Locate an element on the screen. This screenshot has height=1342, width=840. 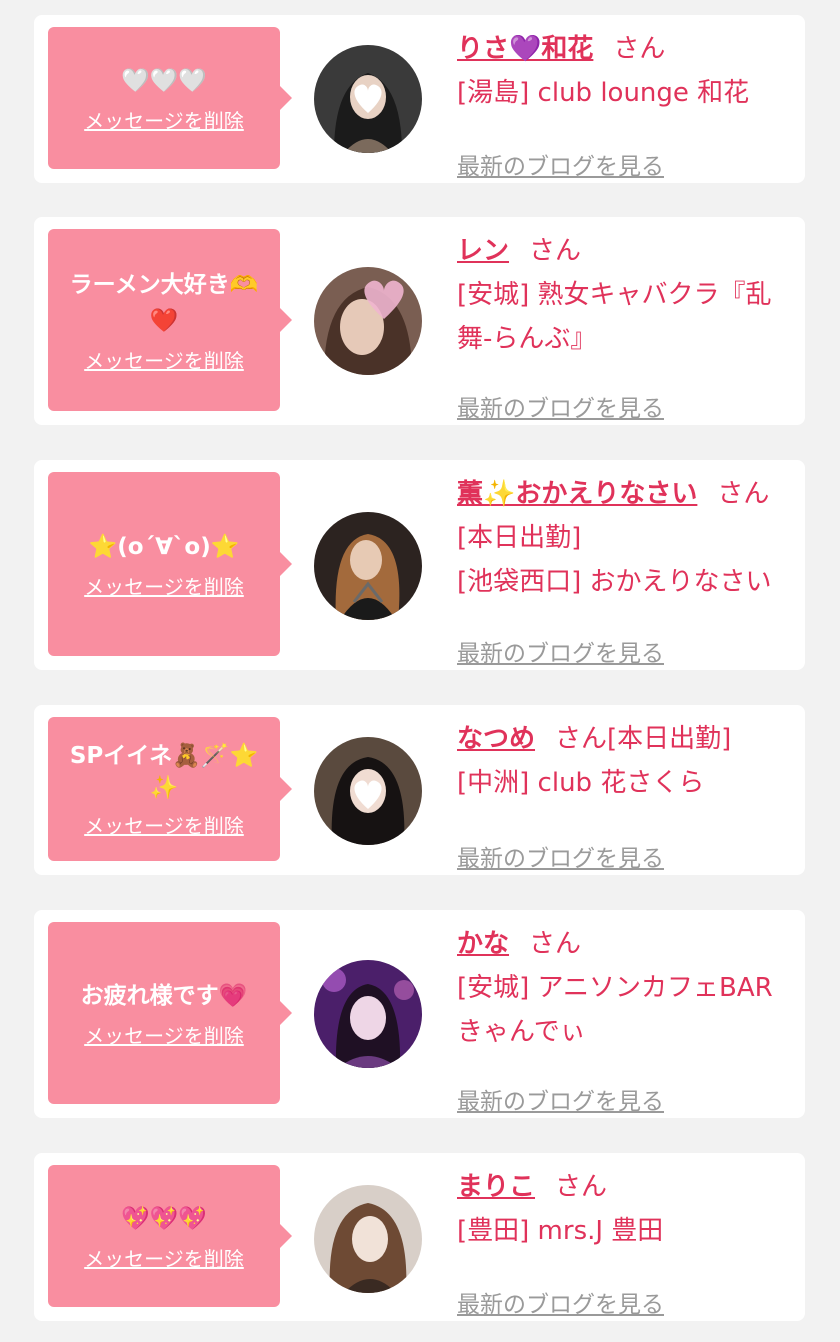
user-info: まりこ さん [豊田] mrs.J 豊田 最新のブログを見る is located at coordinates (624, 1241).